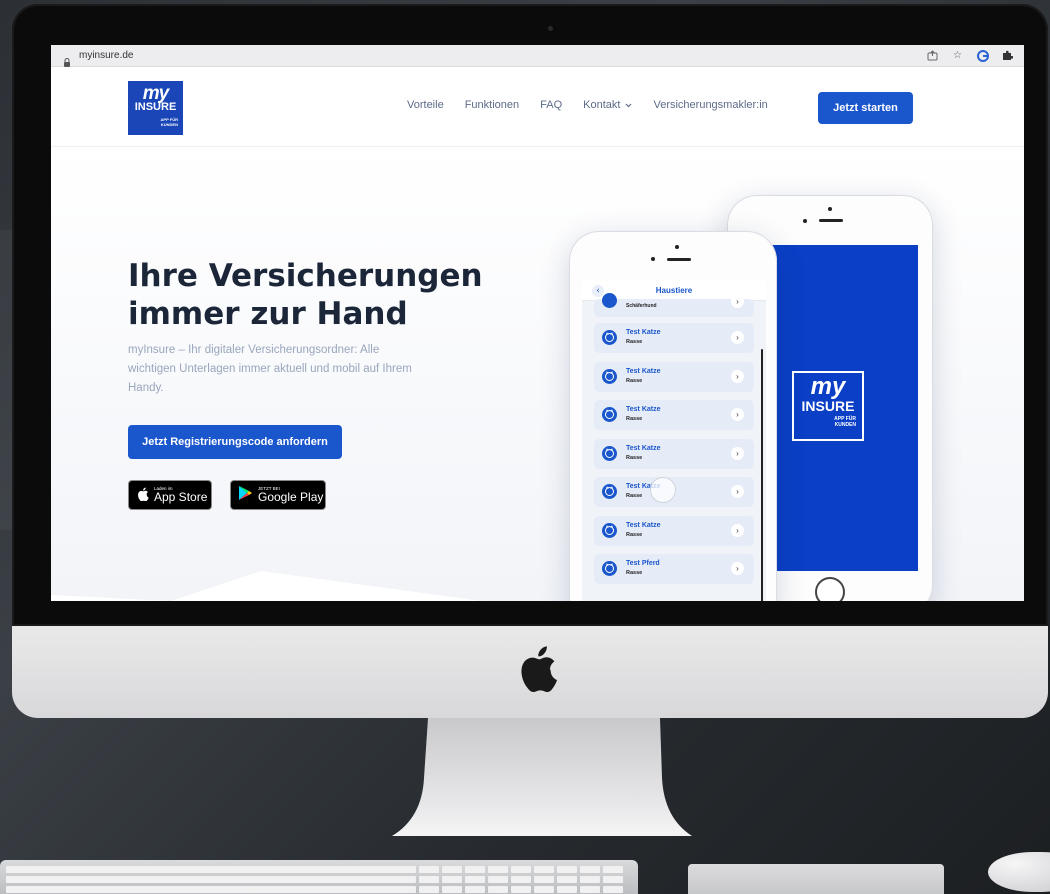  I want to click on trackpad, so click(816, 879).